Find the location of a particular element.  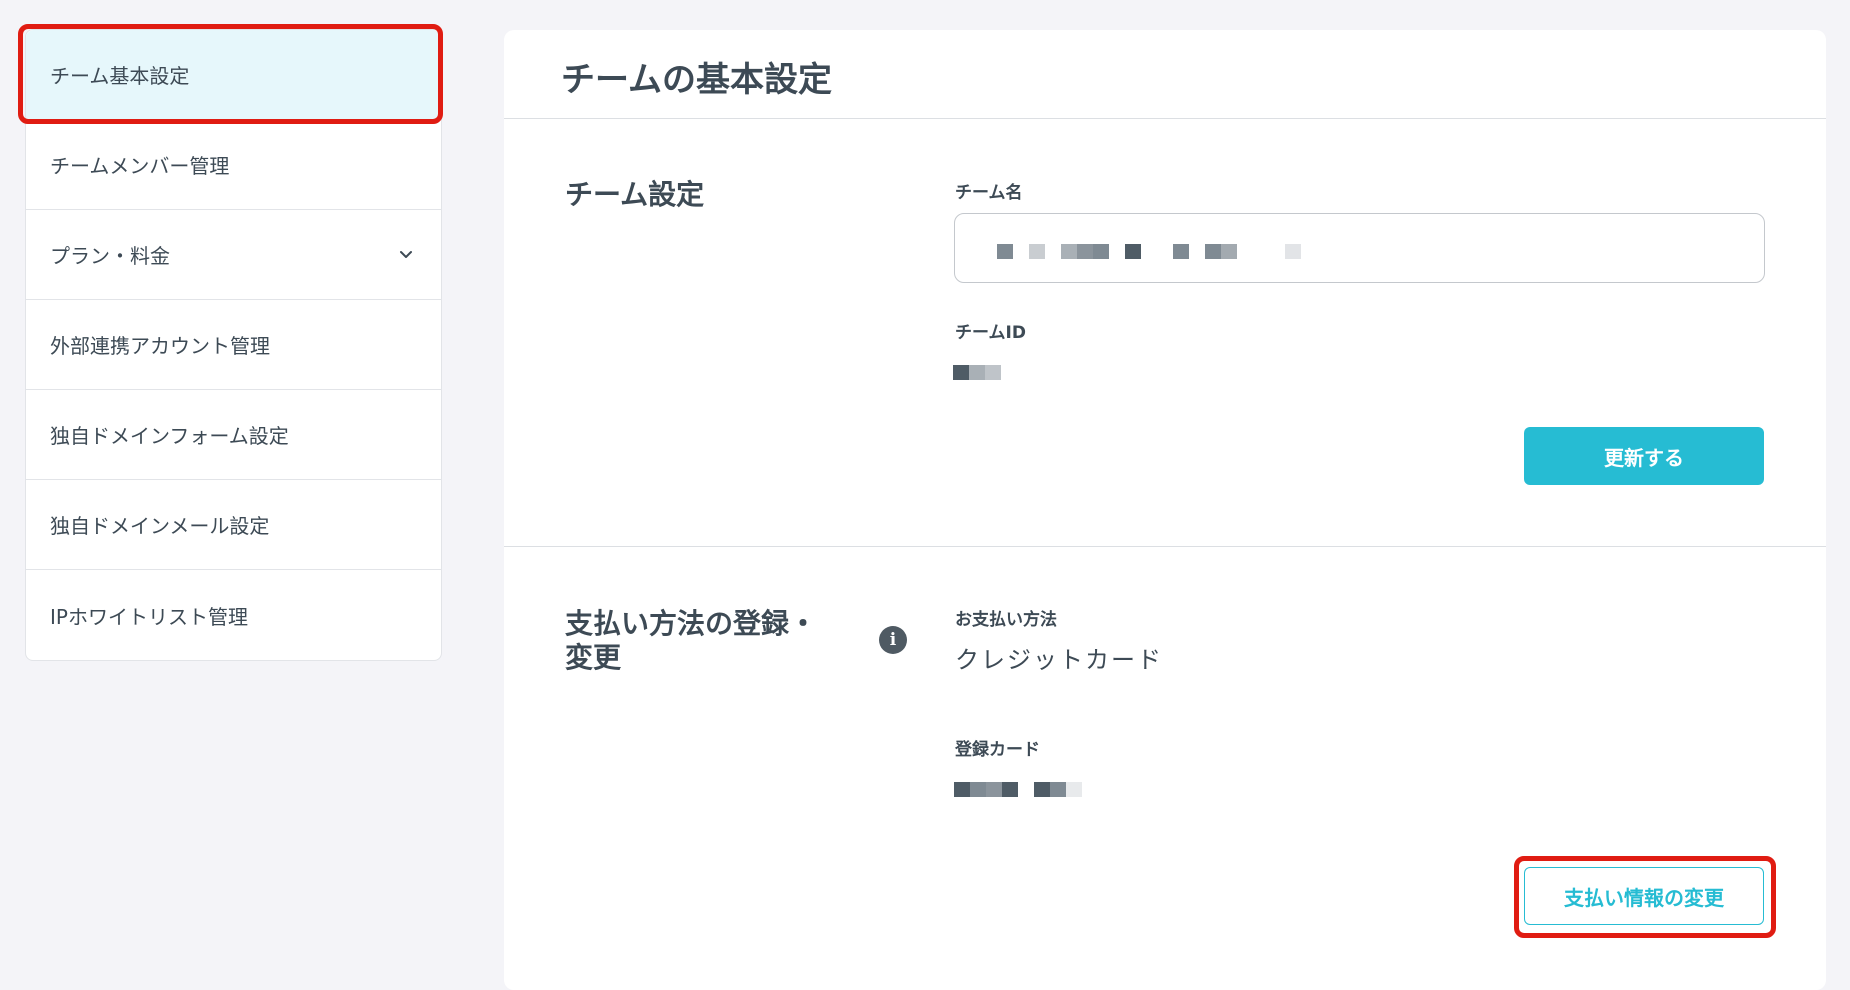

sidebar-item-label: 外部連携アカウント管理 is located at coordinates (160, 346).